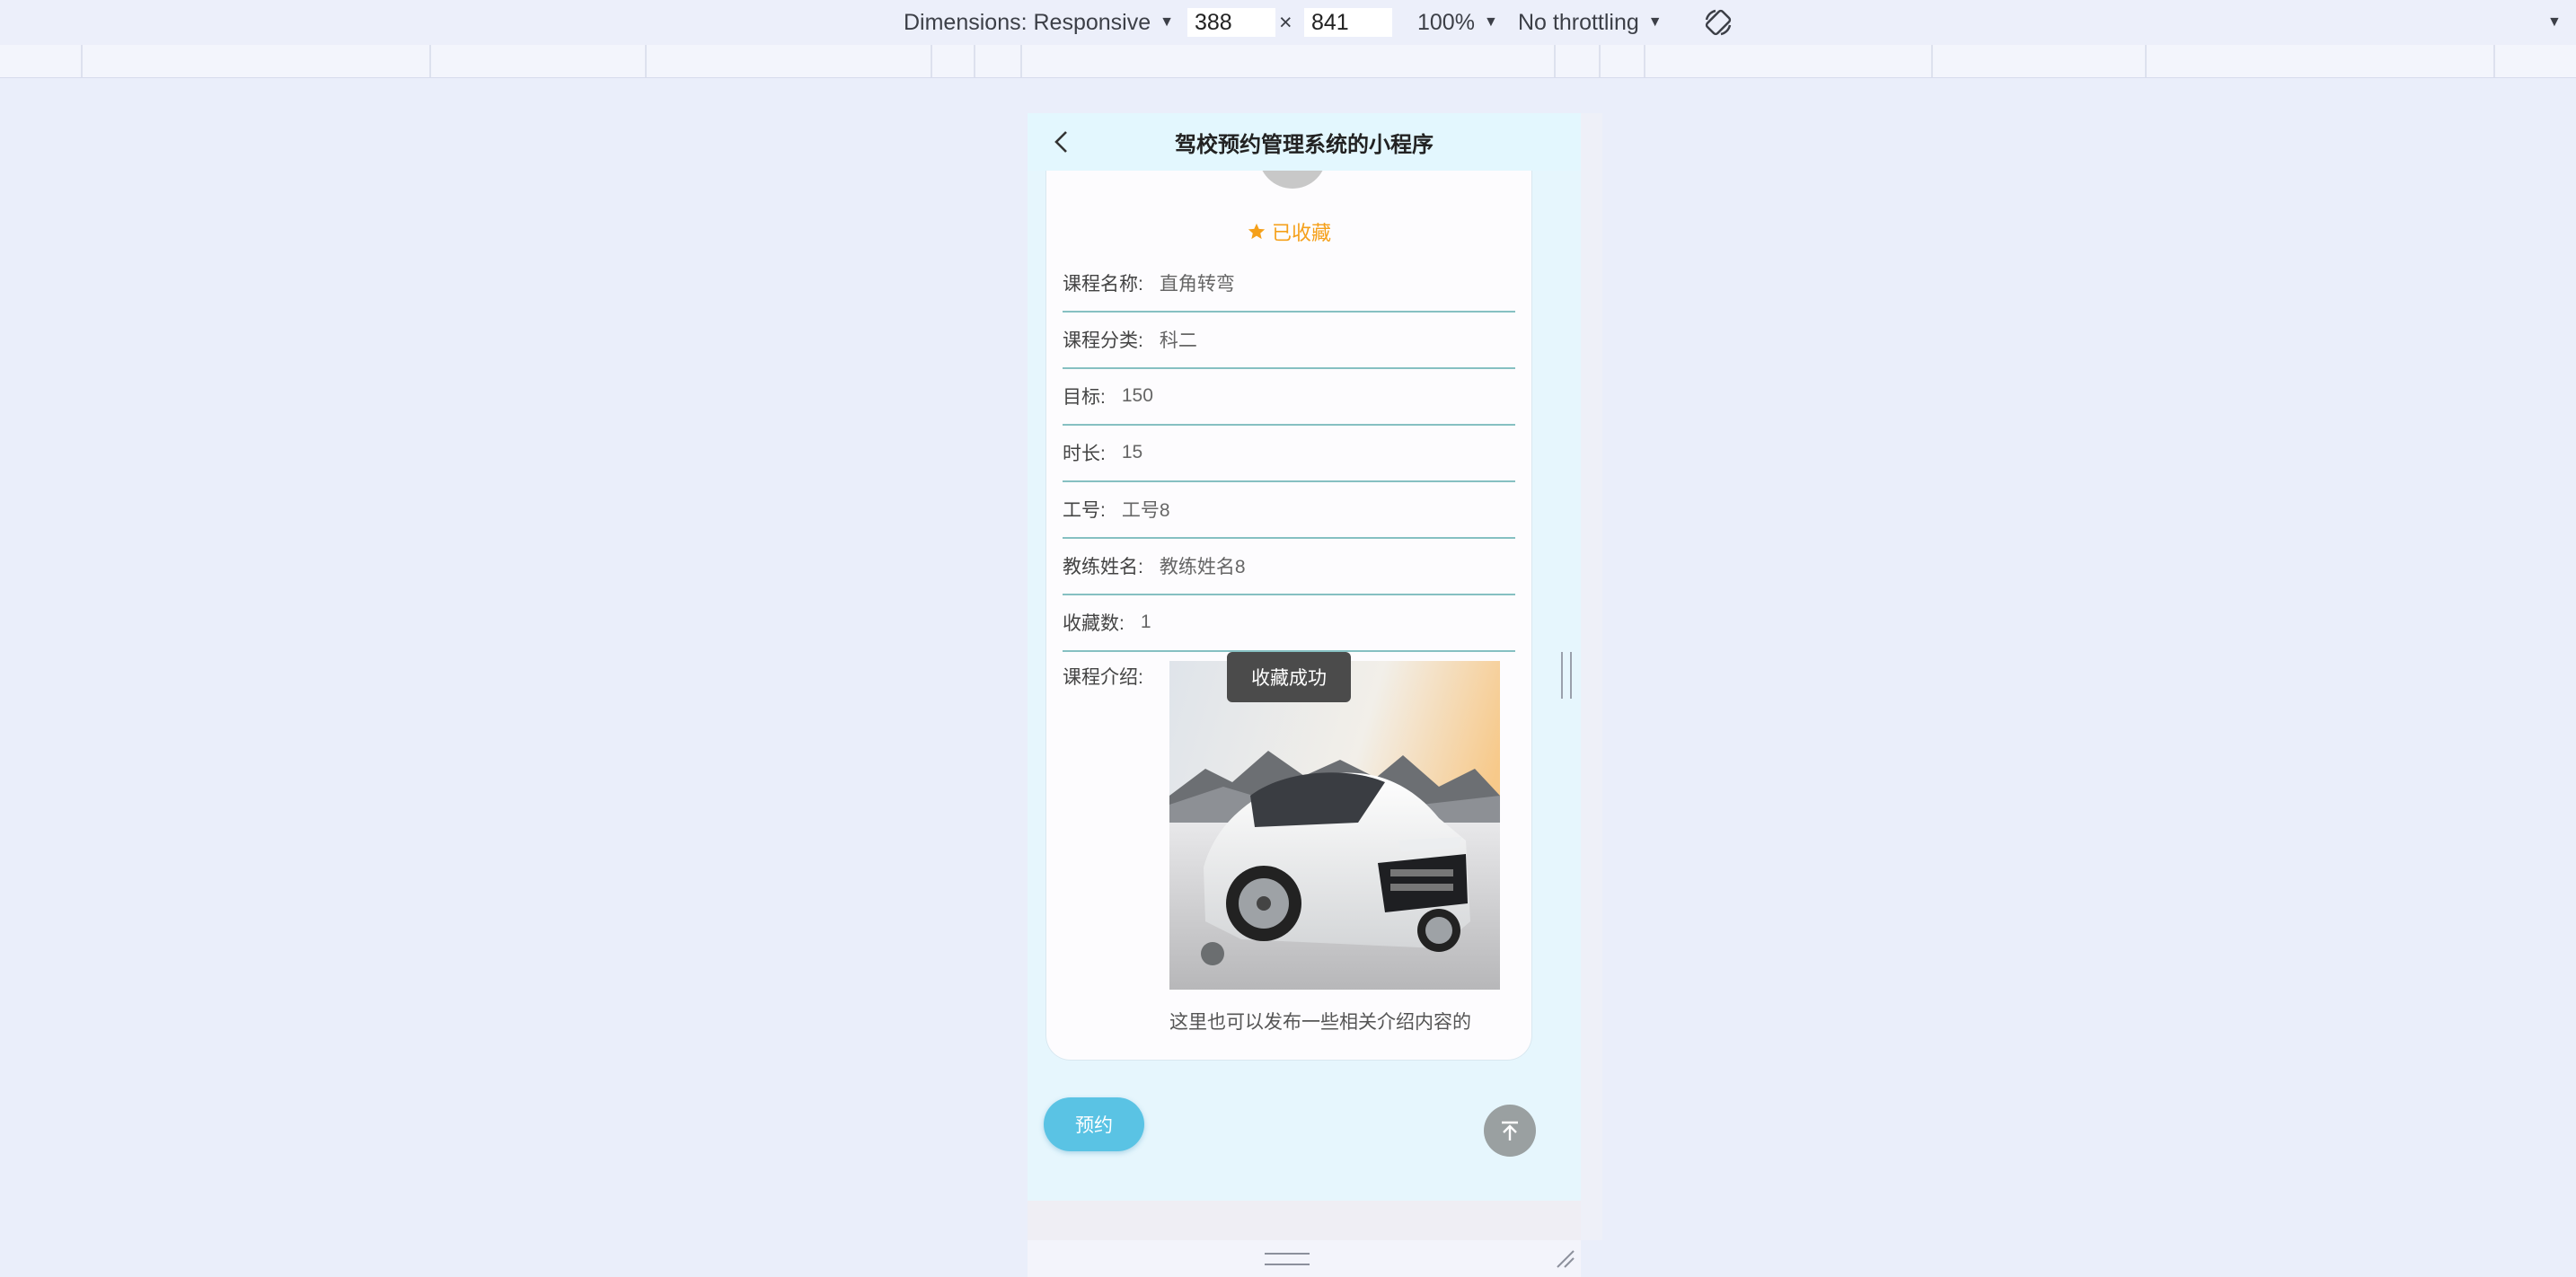  I want to click on field-value: 科二, so click(1178, 340).